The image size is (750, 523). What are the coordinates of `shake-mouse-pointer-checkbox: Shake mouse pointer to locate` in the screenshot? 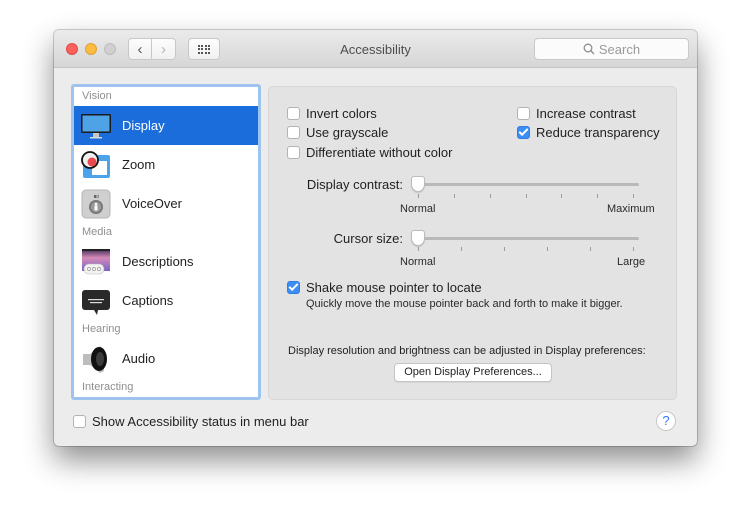 It's located at (384, 287).